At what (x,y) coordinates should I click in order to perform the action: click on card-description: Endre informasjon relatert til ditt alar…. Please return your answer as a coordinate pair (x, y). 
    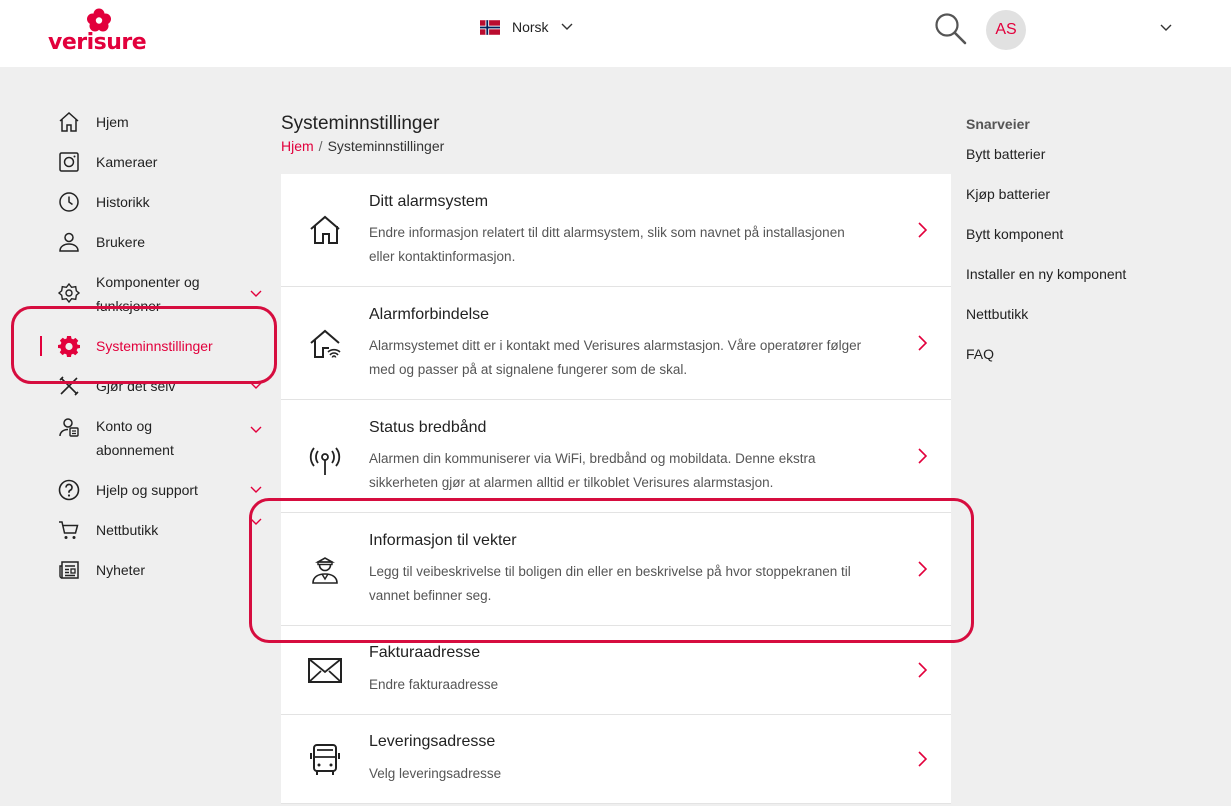
    Looking at the image, I should click on (607, 244).